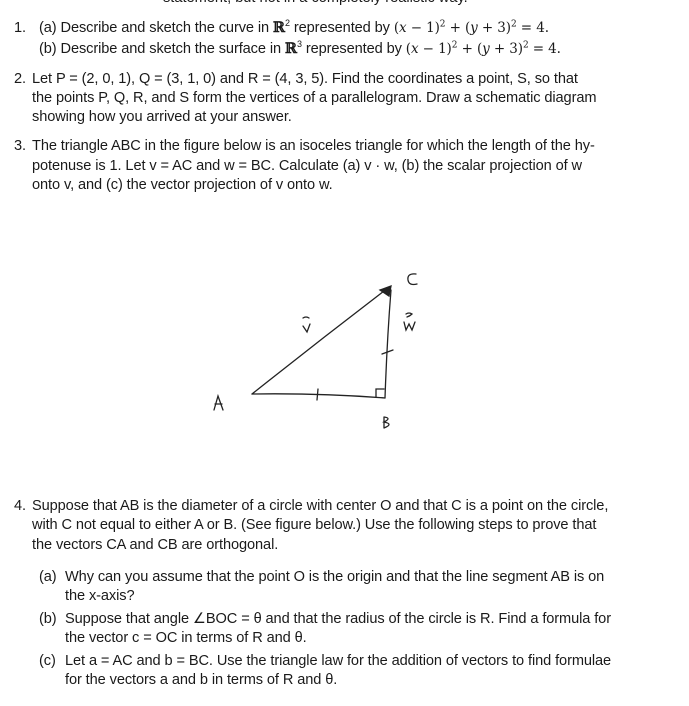 The image size is (689, 706). What do you see at coordinates (380, 393) in the screenshot?
I see `right-angle-mark` at bounding box center [380, 393].